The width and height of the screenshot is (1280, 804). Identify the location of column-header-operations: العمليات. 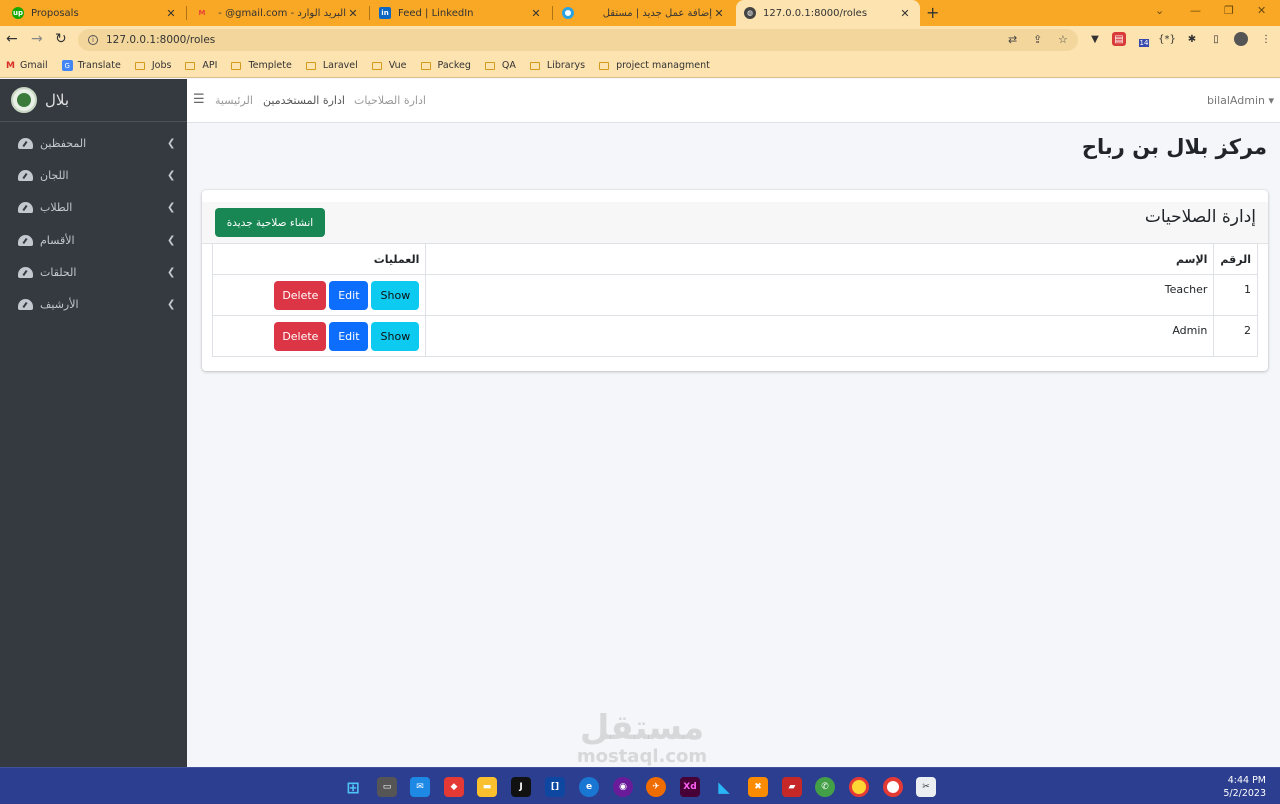
(319, 259).